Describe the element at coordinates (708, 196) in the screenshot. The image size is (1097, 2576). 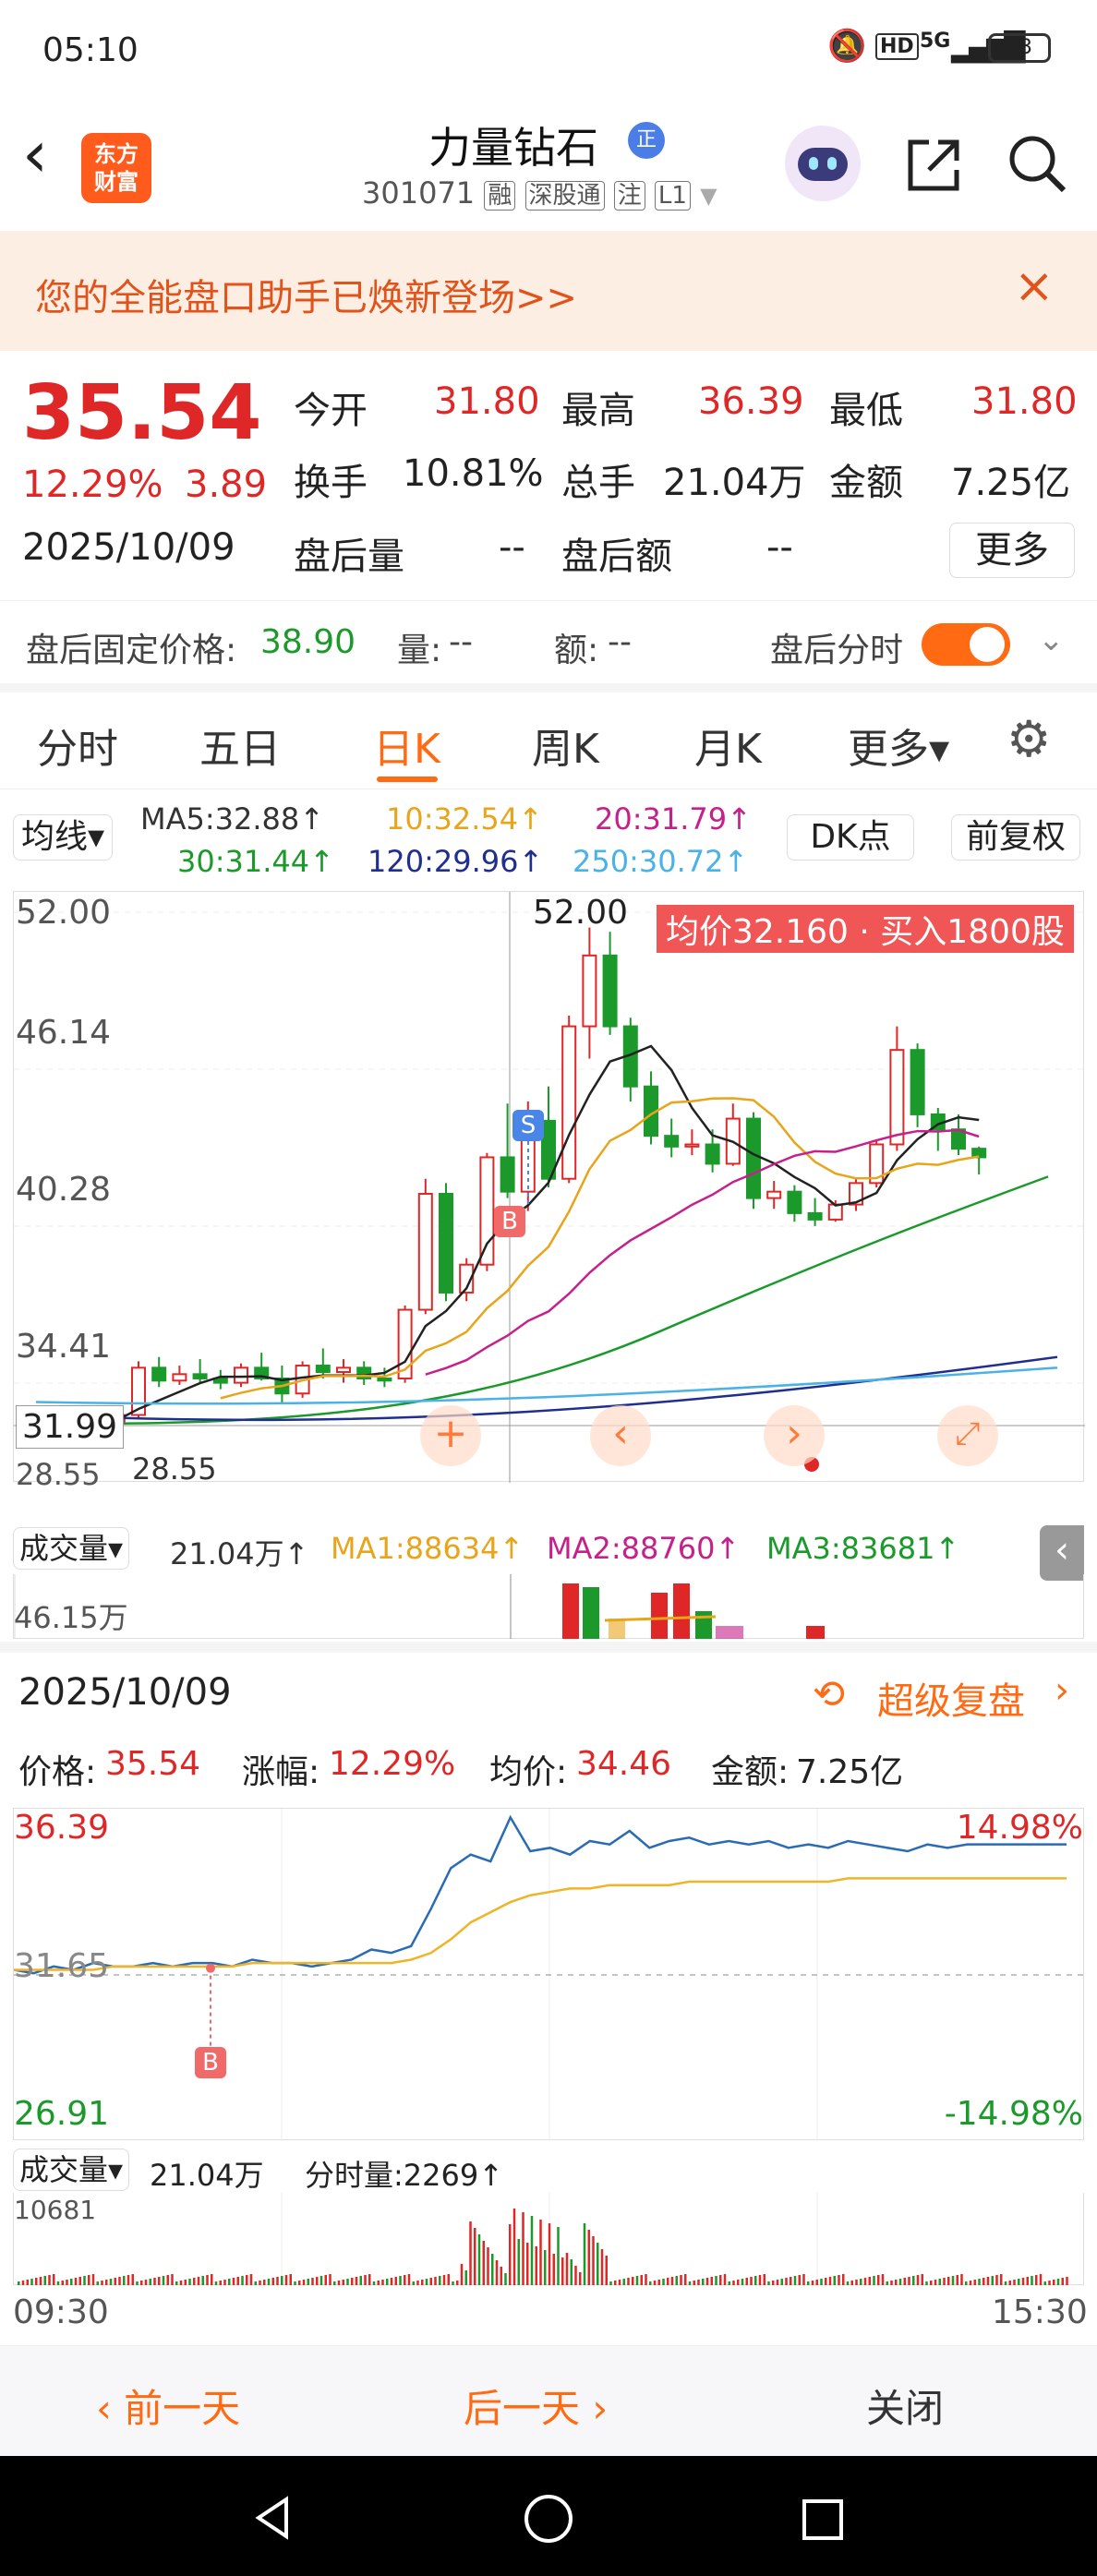
I see `dropdown-icon: ▼` at that location.